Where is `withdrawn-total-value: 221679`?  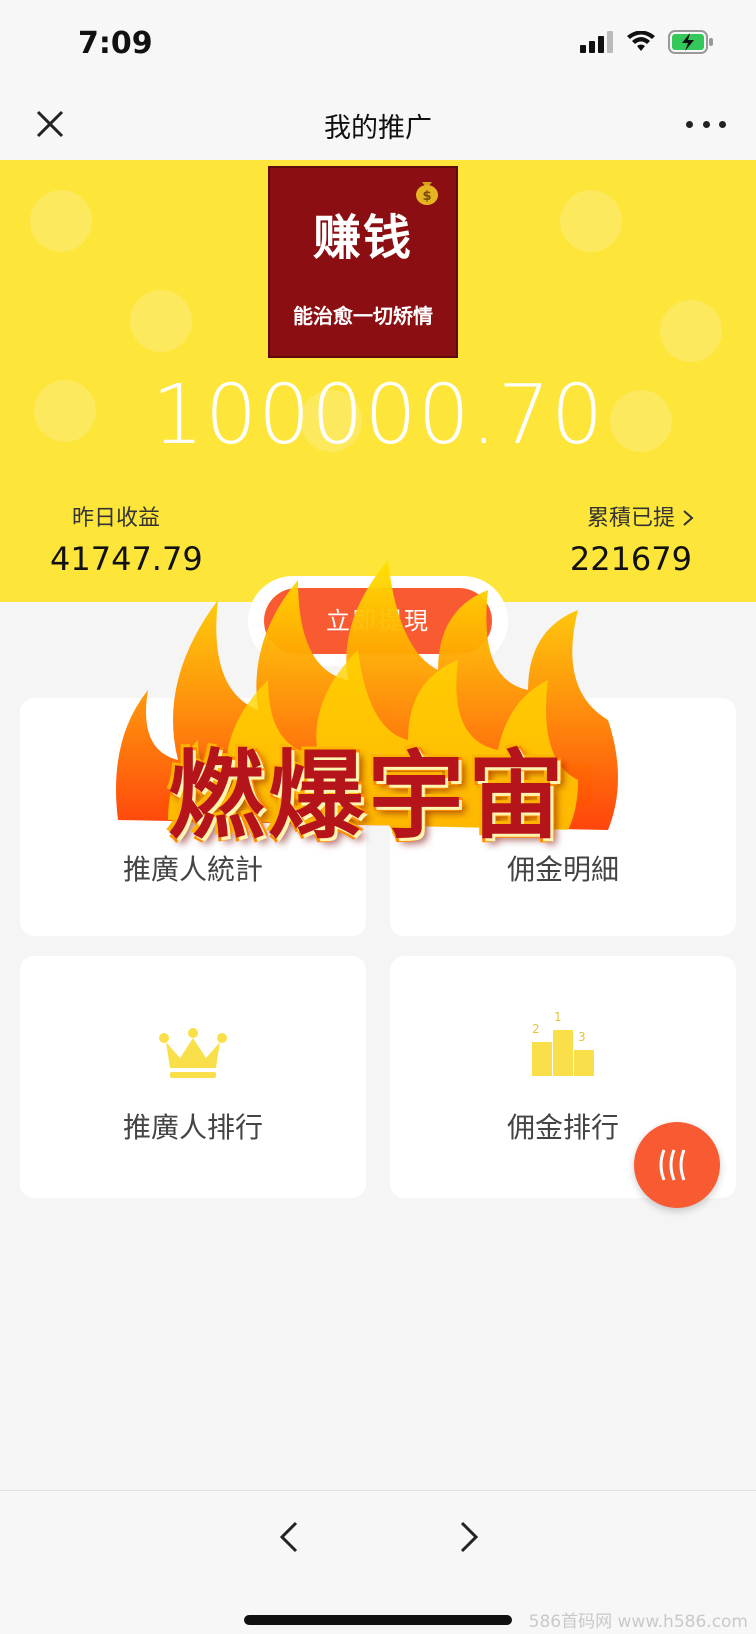
withdrawn-total-value: 221679 is located at coordinates (630, 559).